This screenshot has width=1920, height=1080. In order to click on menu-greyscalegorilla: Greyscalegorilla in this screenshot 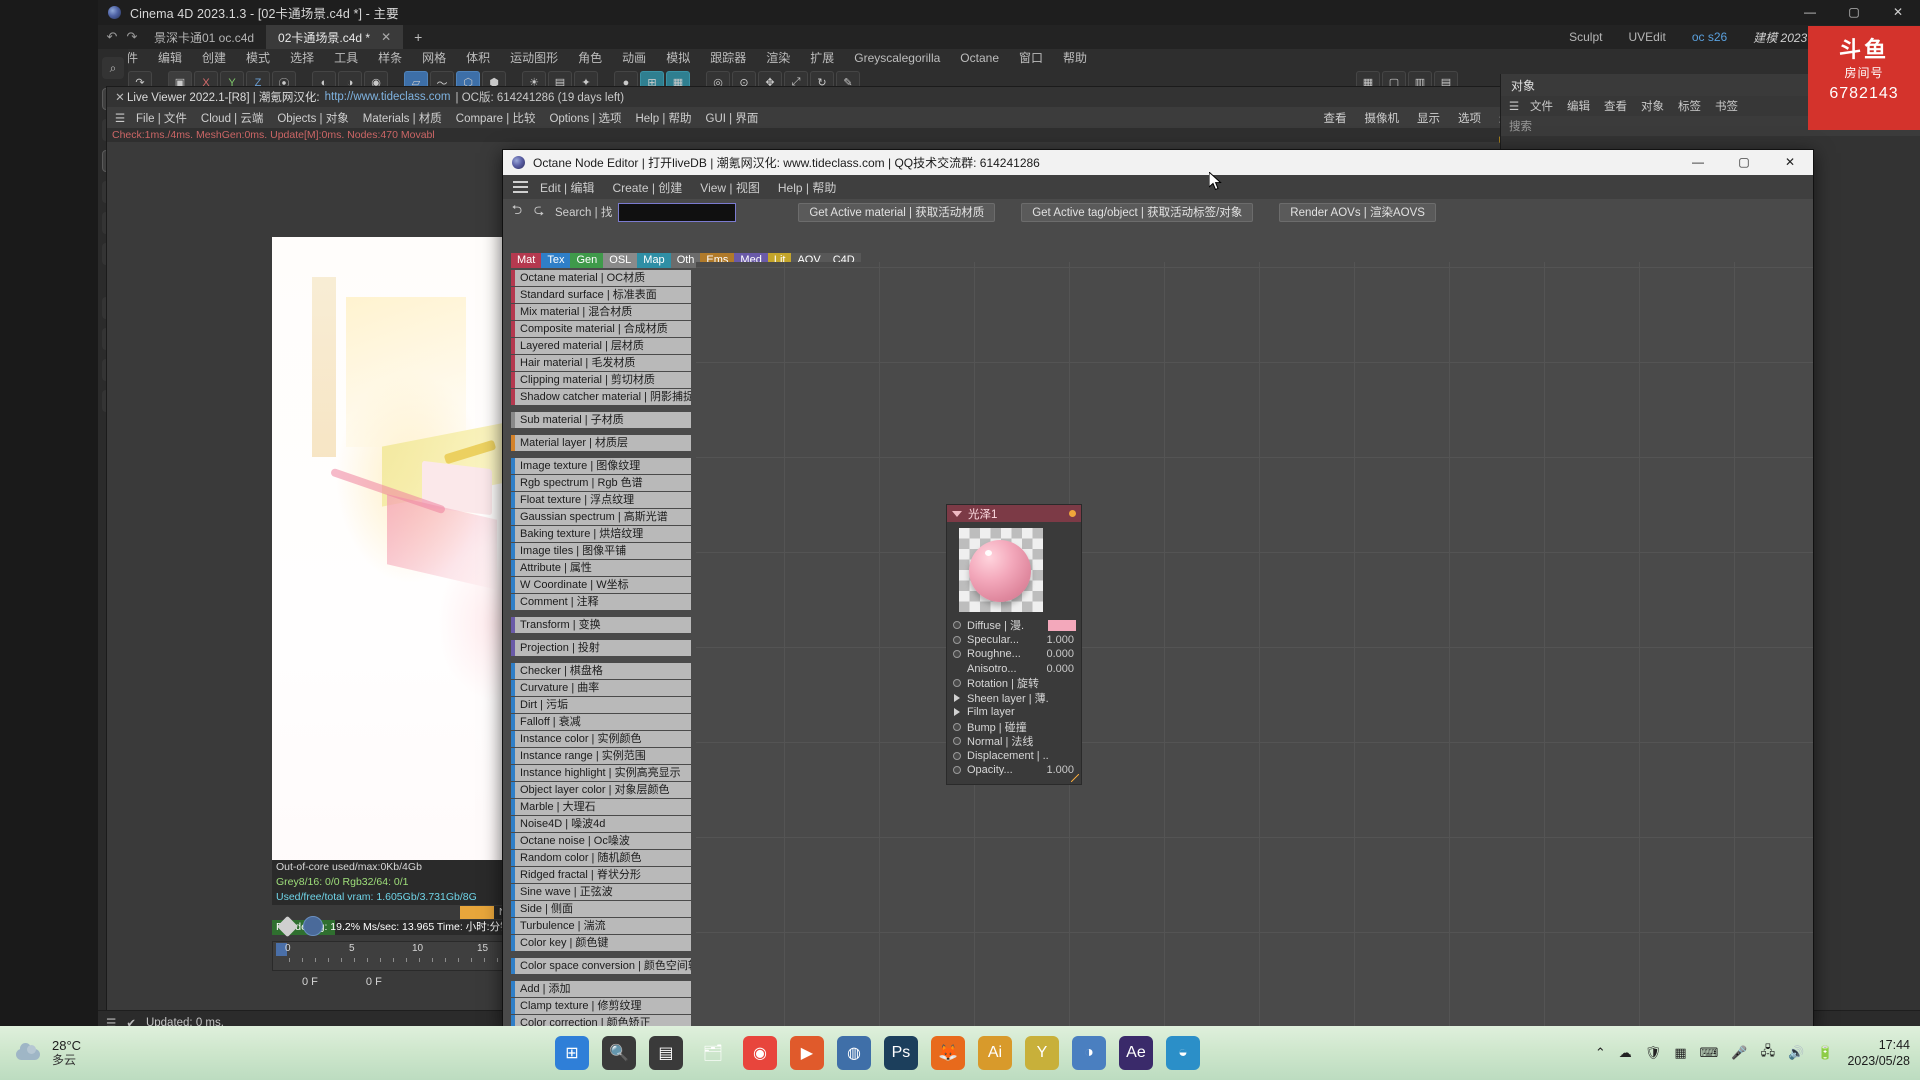, I will do `click(897, 58)`.